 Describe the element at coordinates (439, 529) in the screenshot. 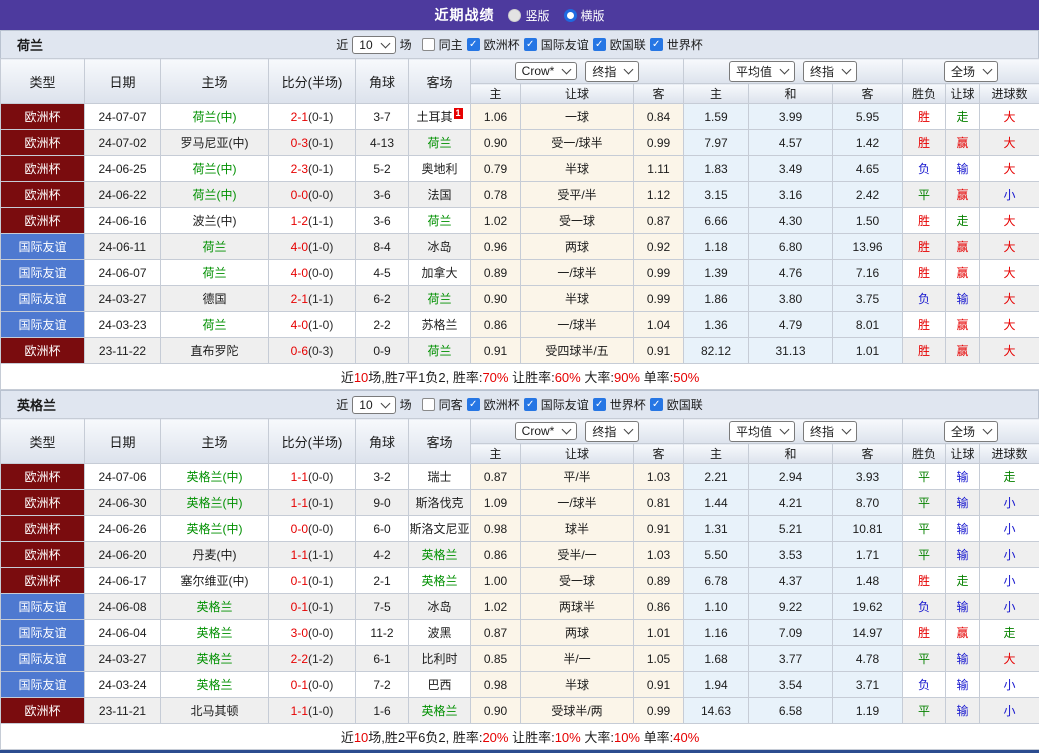

I see `away-team-name: 斯洛文尼亚` at that location.